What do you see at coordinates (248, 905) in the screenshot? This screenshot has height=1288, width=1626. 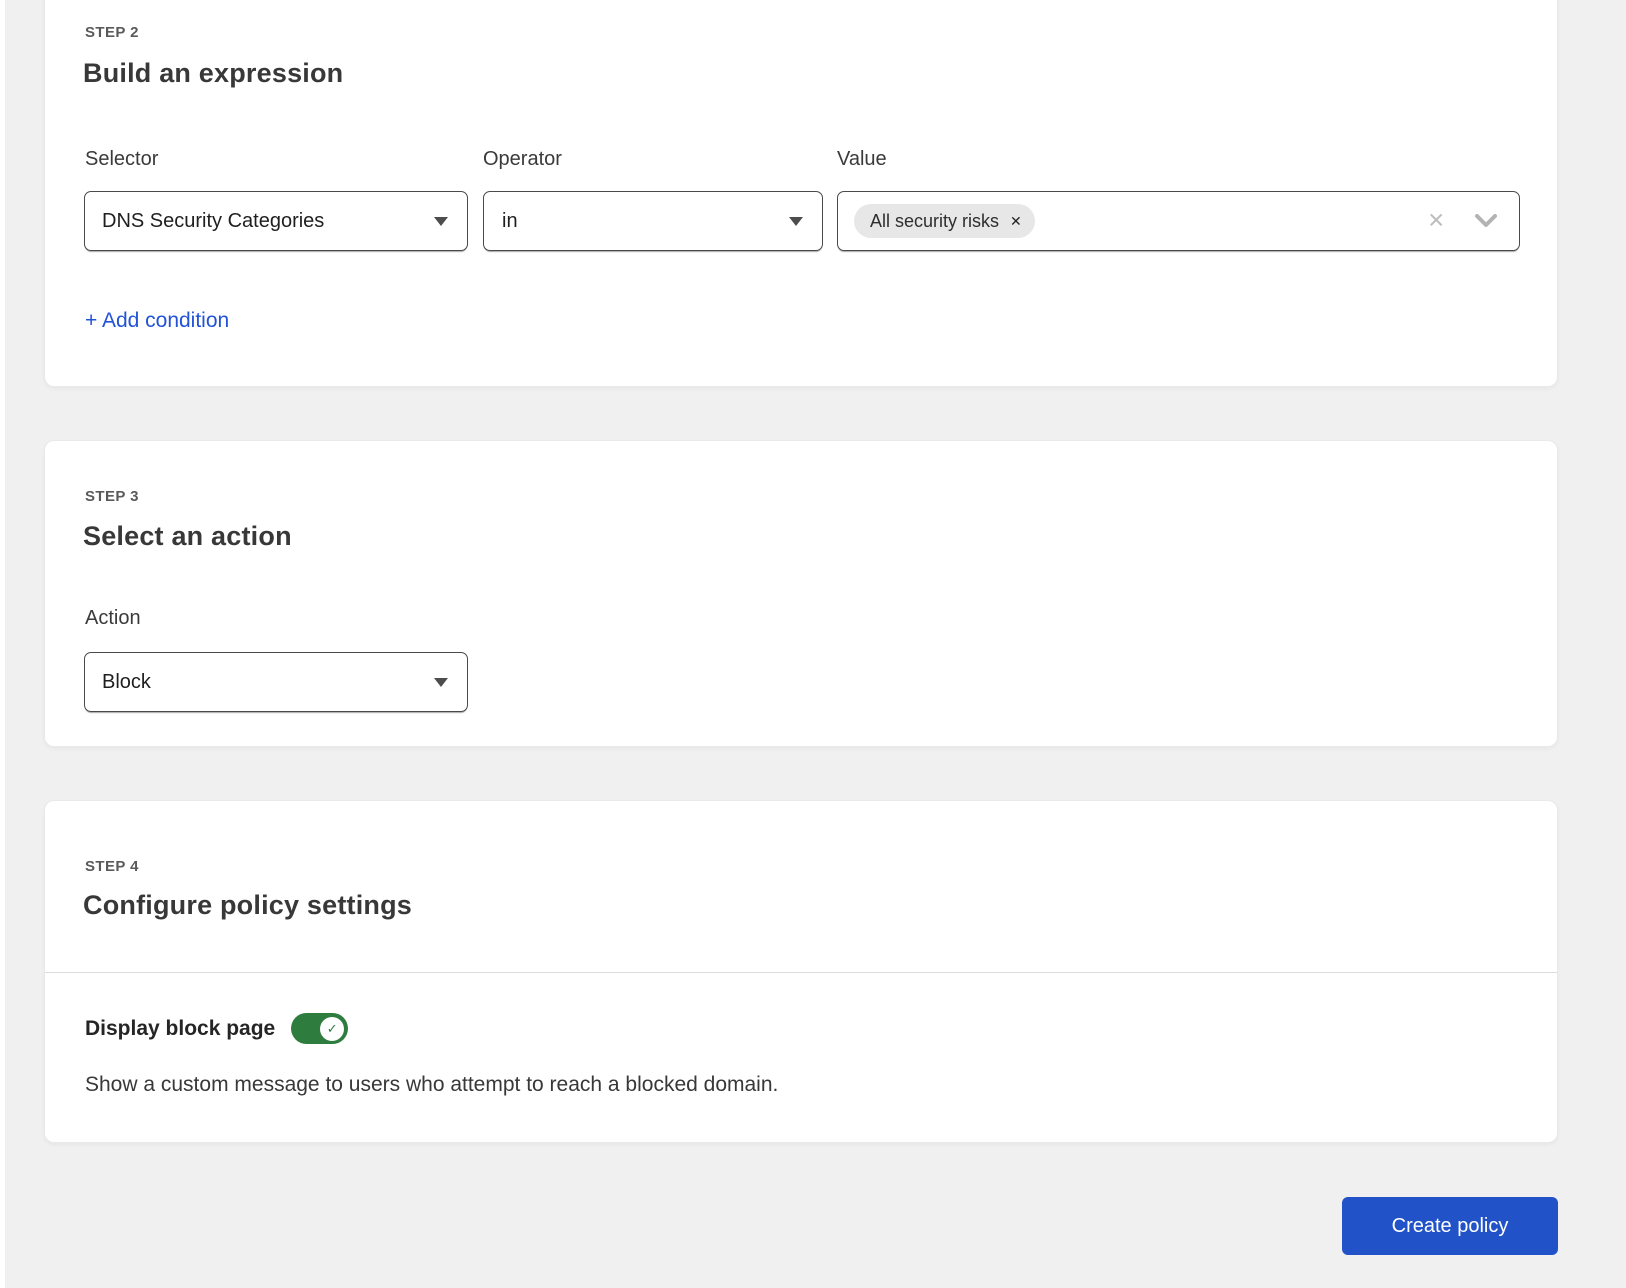 I see `step4-title: Configure policy settings` at bounding box center [248, 905].